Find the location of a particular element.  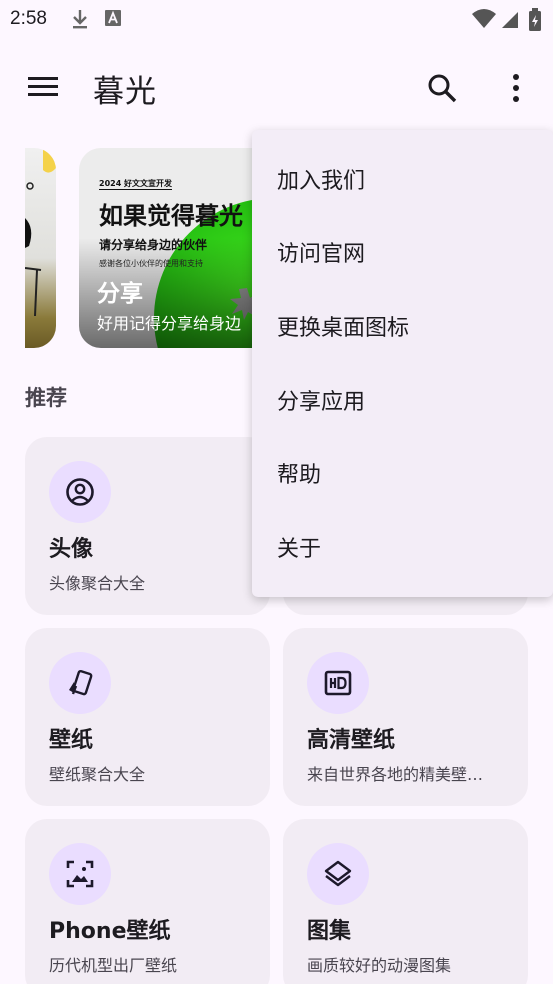

section-title: 推荐 is located at coordinates (46, 398).